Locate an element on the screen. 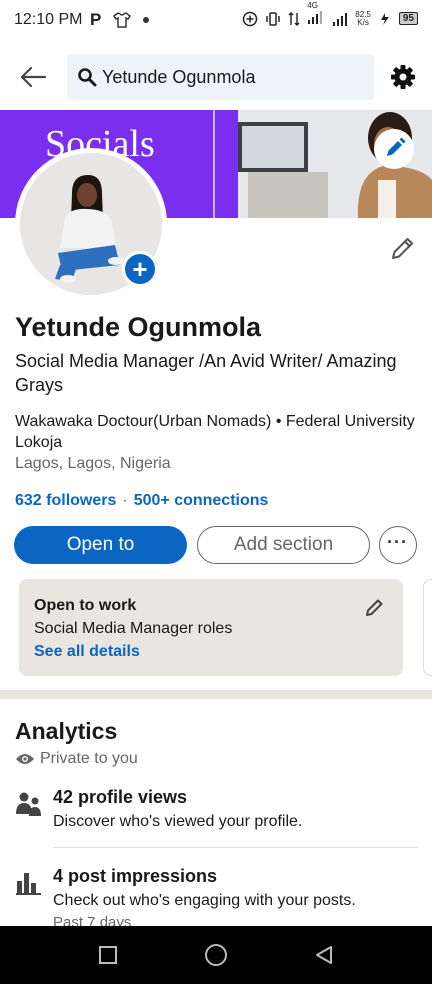  post-impressions-title: 4 post impressions is located at coordinates (135, 876).